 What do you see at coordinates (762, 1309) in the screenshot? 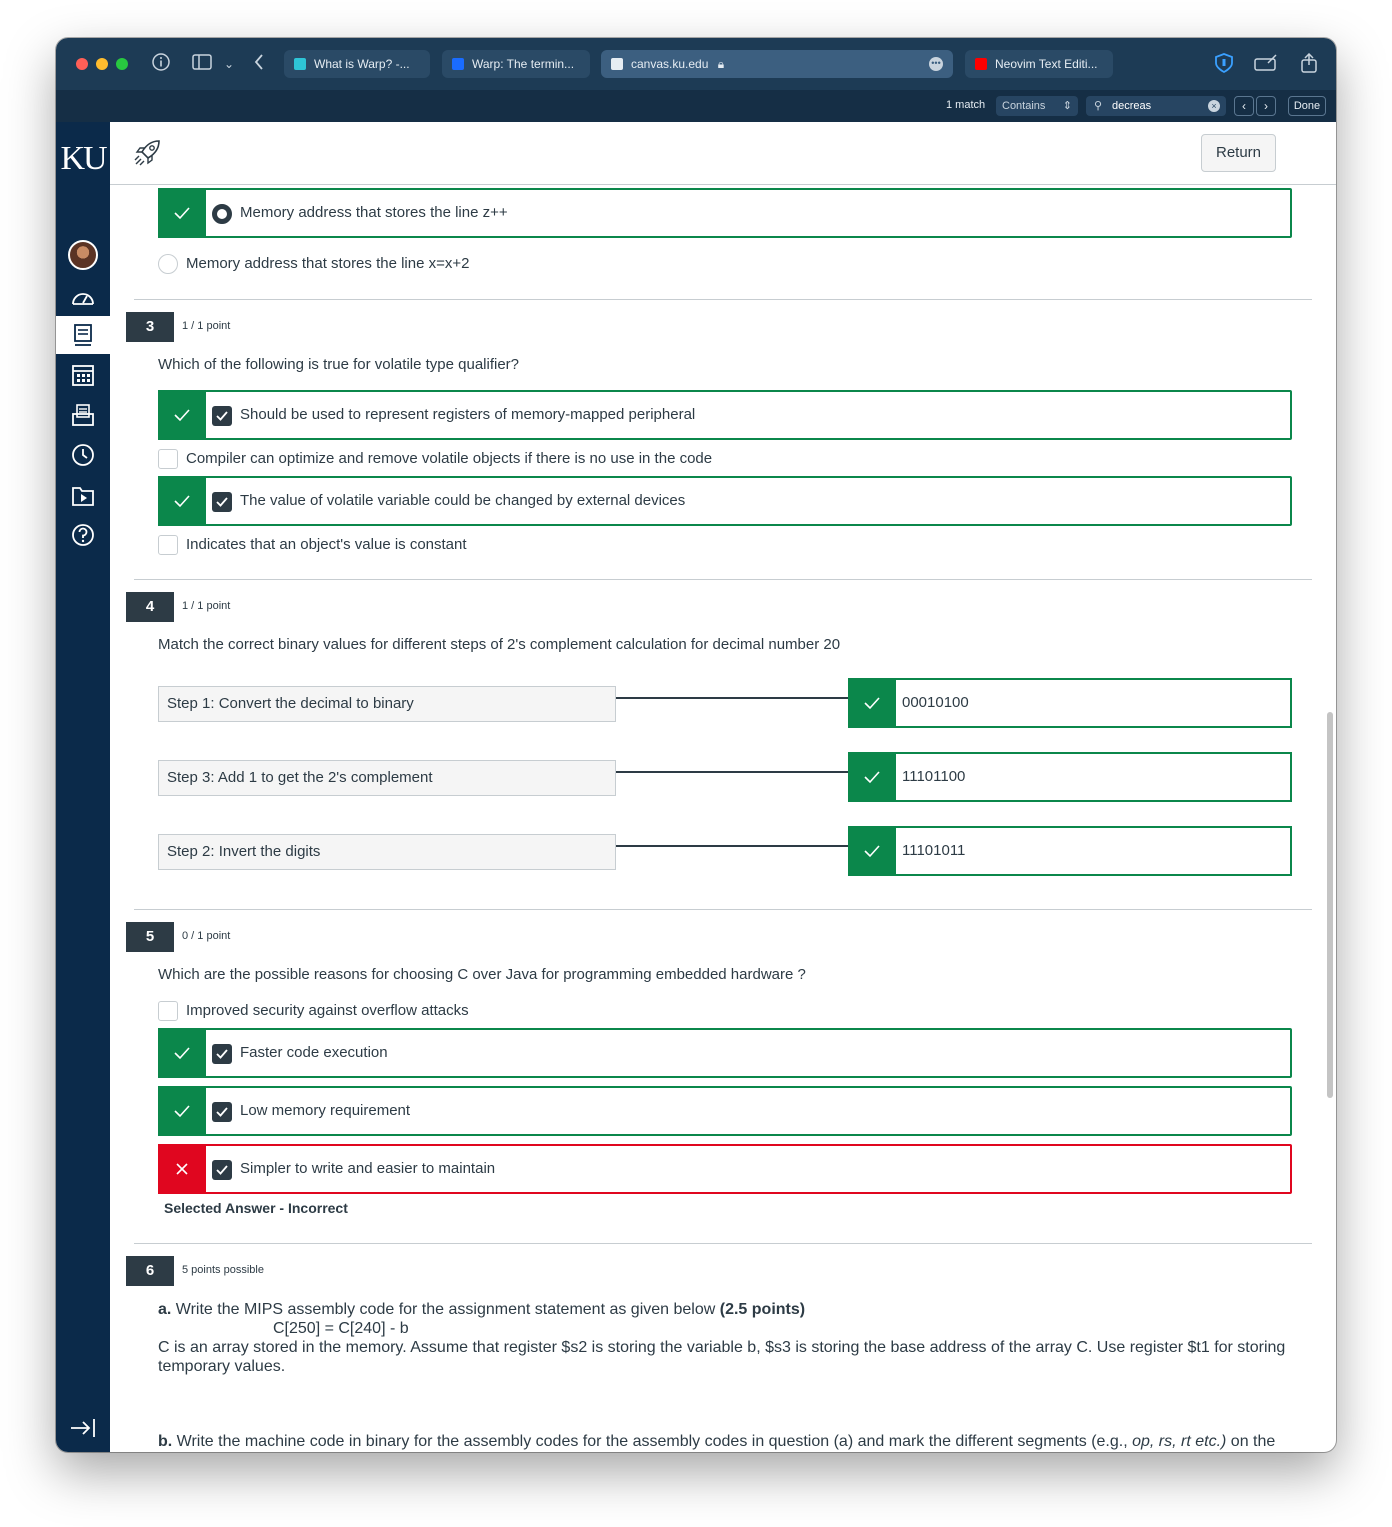
I see `part-a-points: (2.5 points)` at bounding box center [762, 1309].